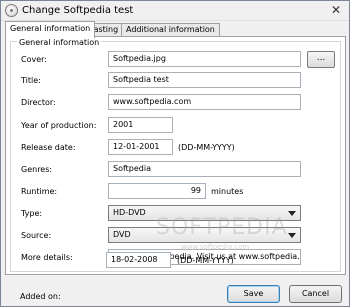 The width and height of the screenshot is (350, 307). Describe the element at coordinates (204, 80) in the screenshot. I see `title-field: Softpedia test` at that location.